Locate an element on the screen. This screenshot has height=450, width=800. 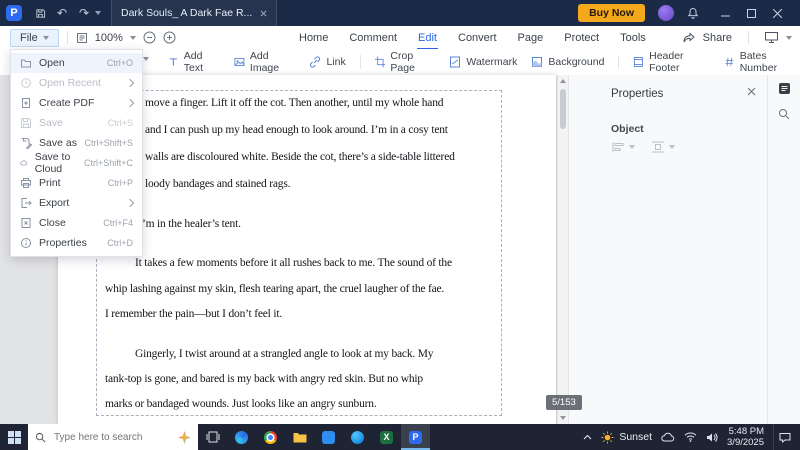
maximize-button is located at coordinates (751, 13).